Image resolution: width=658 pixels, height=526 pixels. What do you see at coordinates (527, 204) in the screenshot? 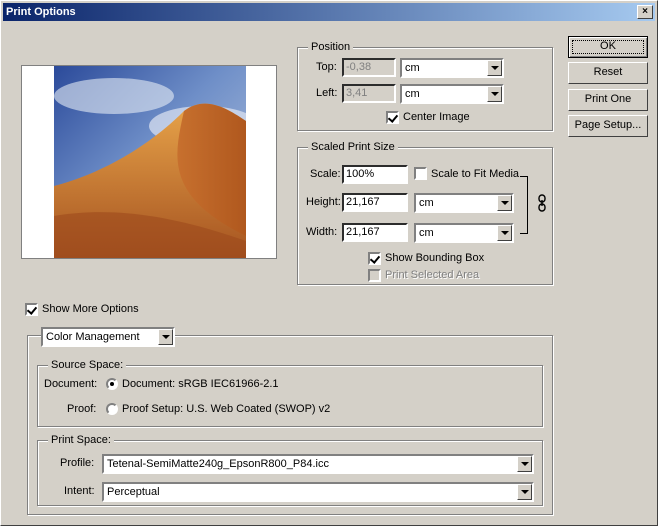
I see `link-bracket` at bounding box center [527, 204].